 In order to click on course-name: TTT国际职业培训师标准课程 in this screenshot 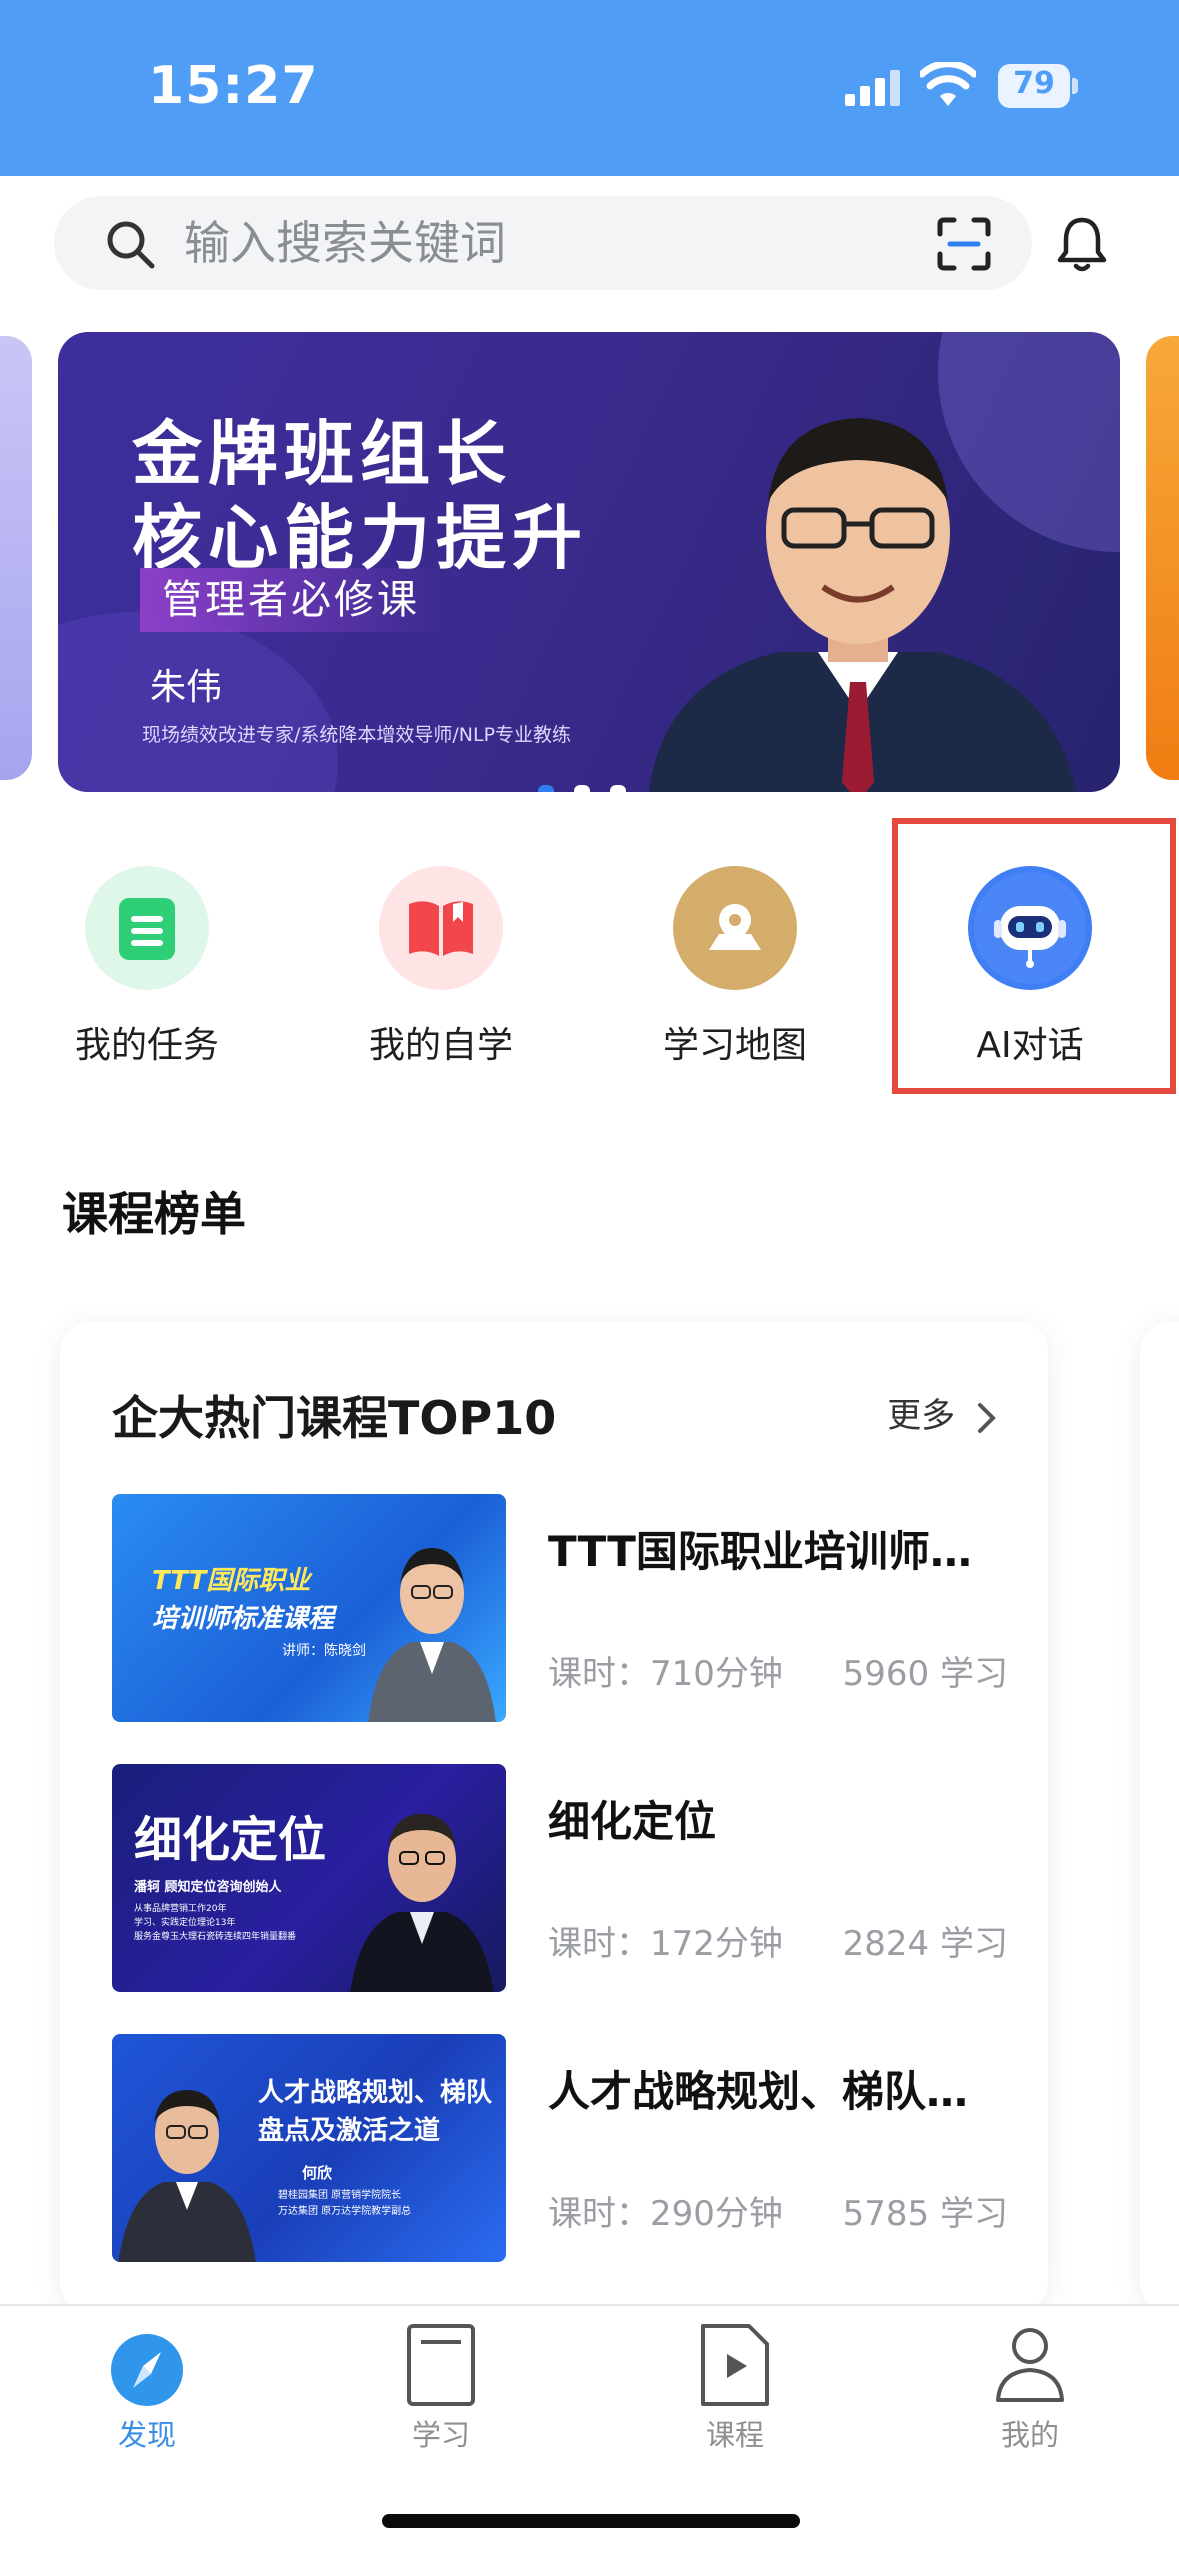, I will do `click(778, 1551)`.